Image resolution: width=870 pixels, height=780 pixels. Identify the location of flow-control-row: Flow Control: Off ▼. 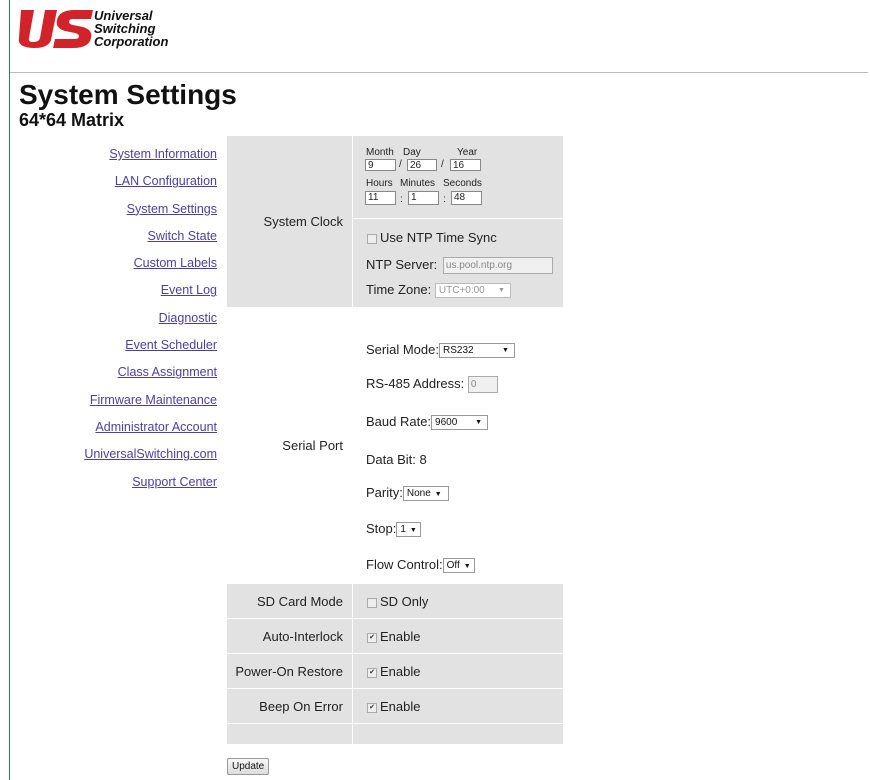
(420, 565).